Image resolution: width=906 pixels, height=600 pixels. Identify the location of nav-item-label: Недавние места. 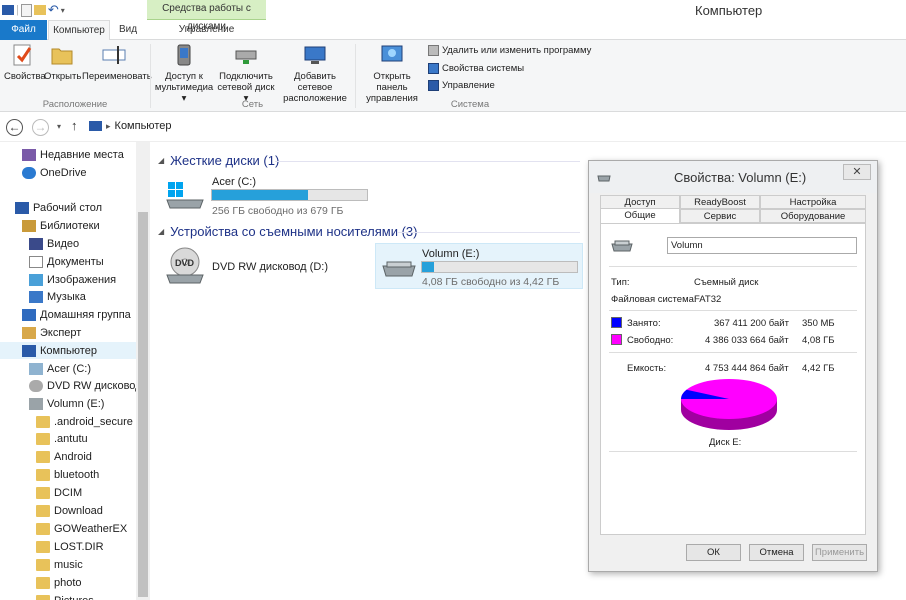
(82, 154).